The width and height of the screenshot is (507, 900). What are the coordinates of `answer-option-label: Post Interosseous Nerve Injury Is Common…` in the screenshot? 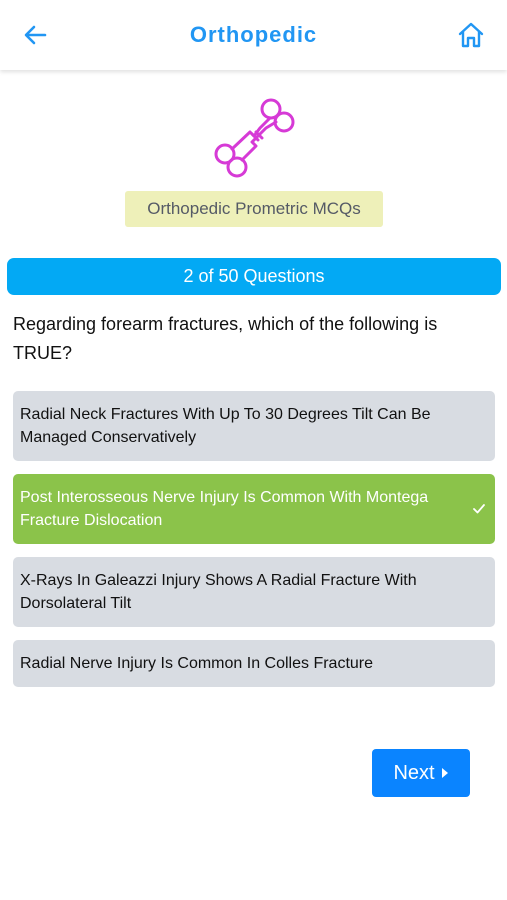 It's located at (224, 509).